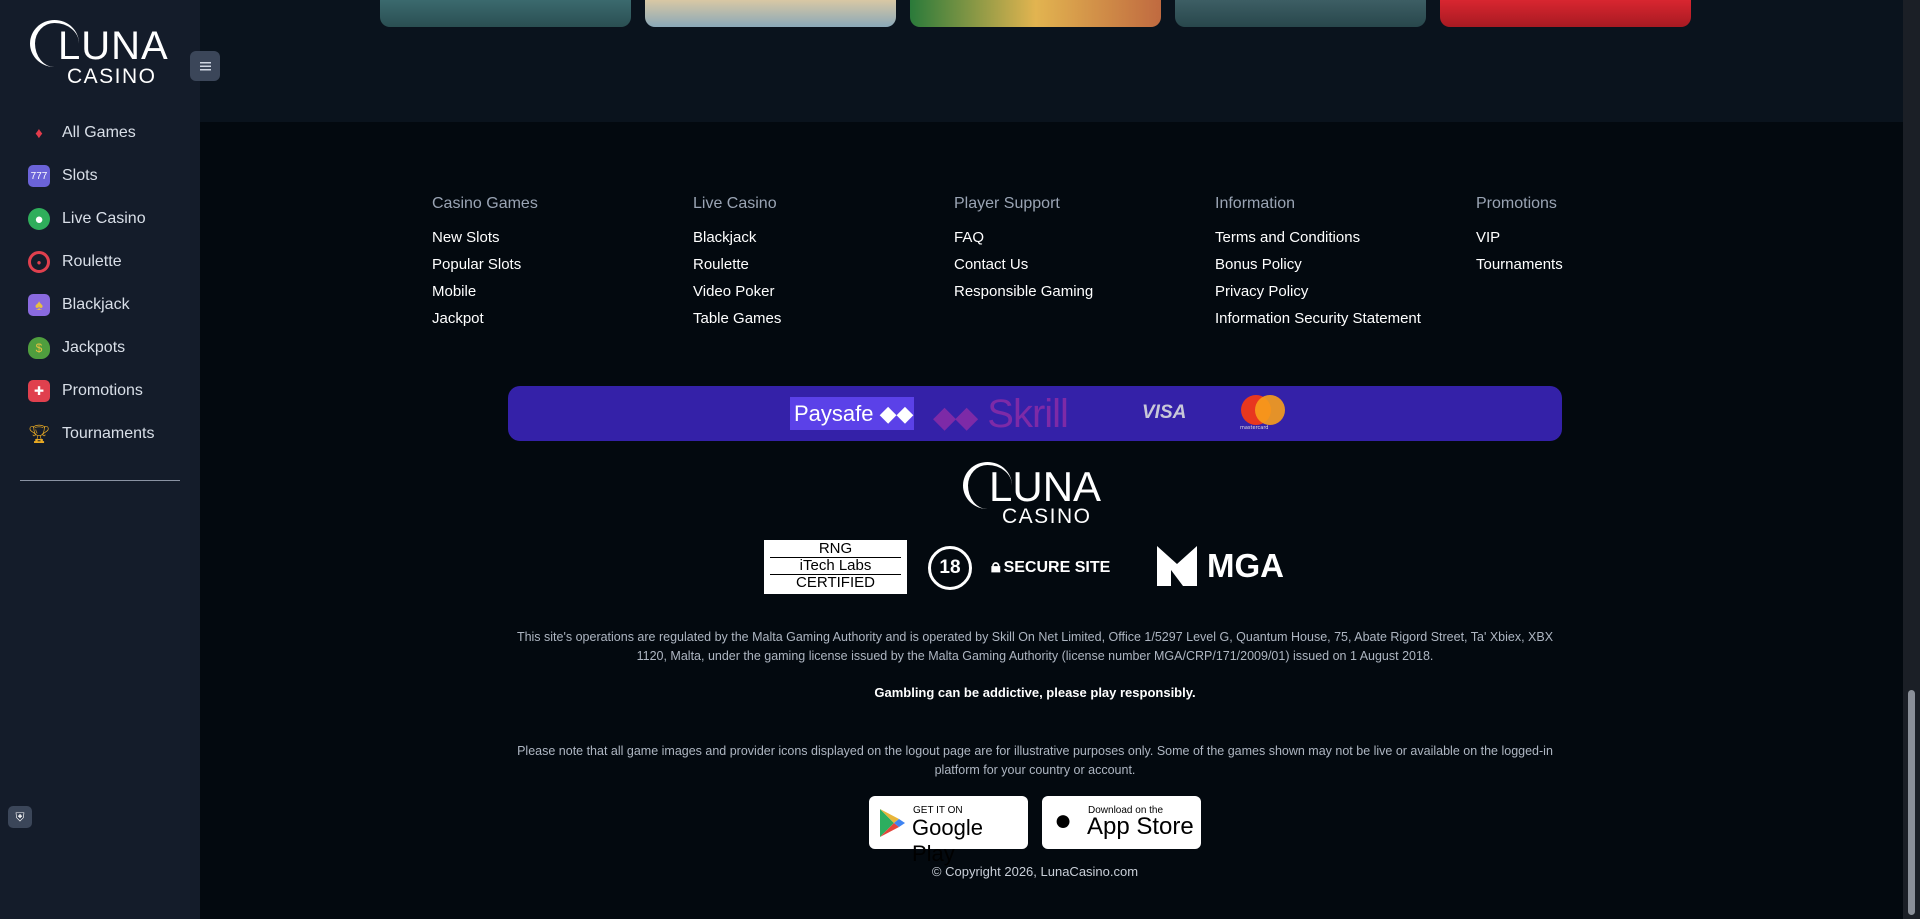 This screenshot has width=1920, height=919. Describe the element at coordinates (1255, 203) in the screenshot. I see `footer-column-title: Information` at that location.